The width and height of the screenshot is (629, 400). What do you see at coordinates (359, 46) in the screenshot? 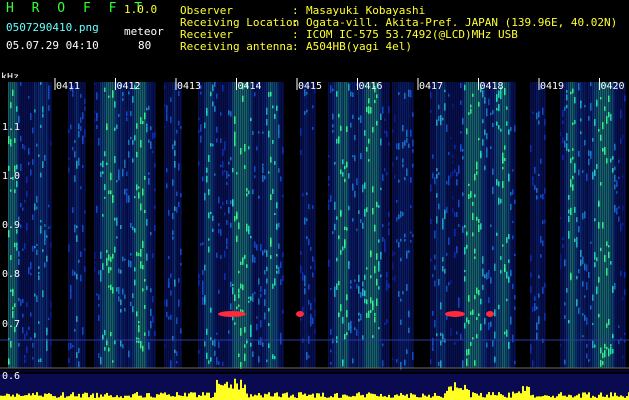
I see `antenna-value: A504HB(yagi 4el)` at bounding box center [359, 46].